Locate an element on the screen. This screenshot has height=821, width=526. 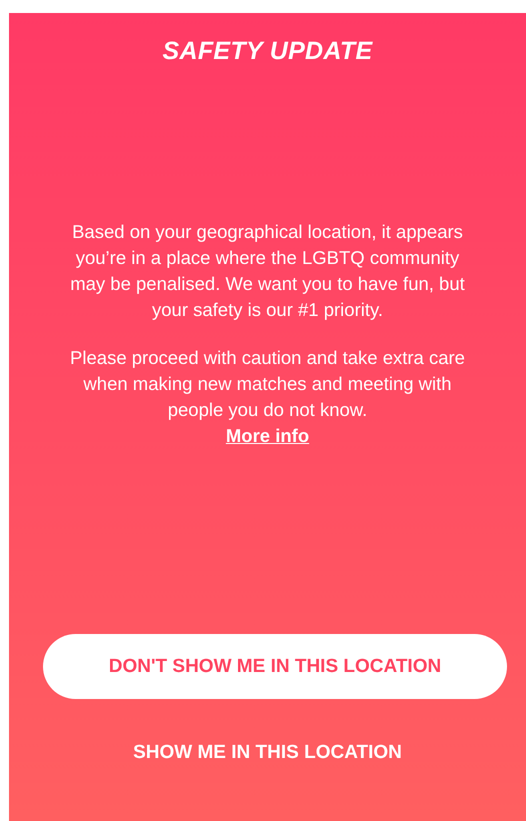
message-text: Based on your geographical location, it appears you’re in a place where the LGBTQ community may be penalised. We want you to have fun, but your safety is our #1 priority. is located at coordinates (267, 271).